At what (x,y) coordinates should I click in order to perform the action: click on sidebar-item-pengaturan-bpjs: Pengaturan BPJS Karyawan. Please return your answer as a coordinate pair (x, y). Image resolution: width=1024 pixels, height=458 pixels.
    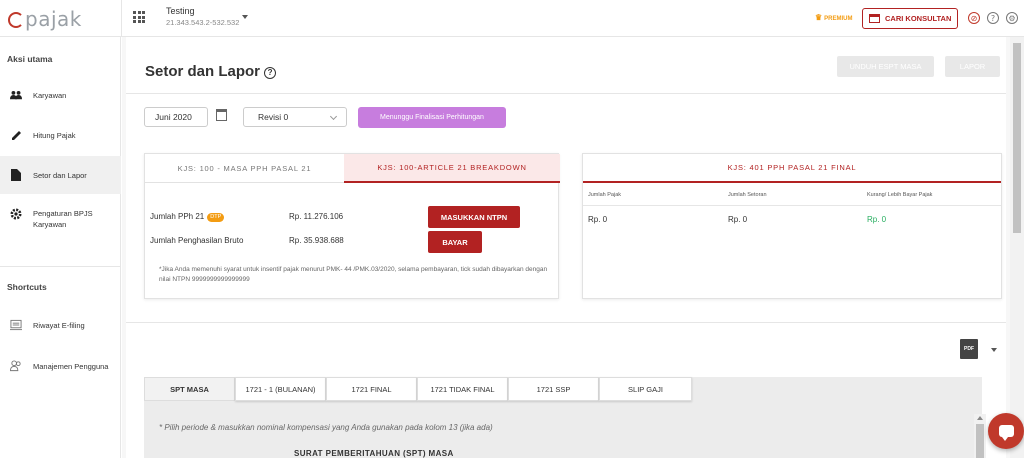
    Looking at the image, I should click on (60, 219).